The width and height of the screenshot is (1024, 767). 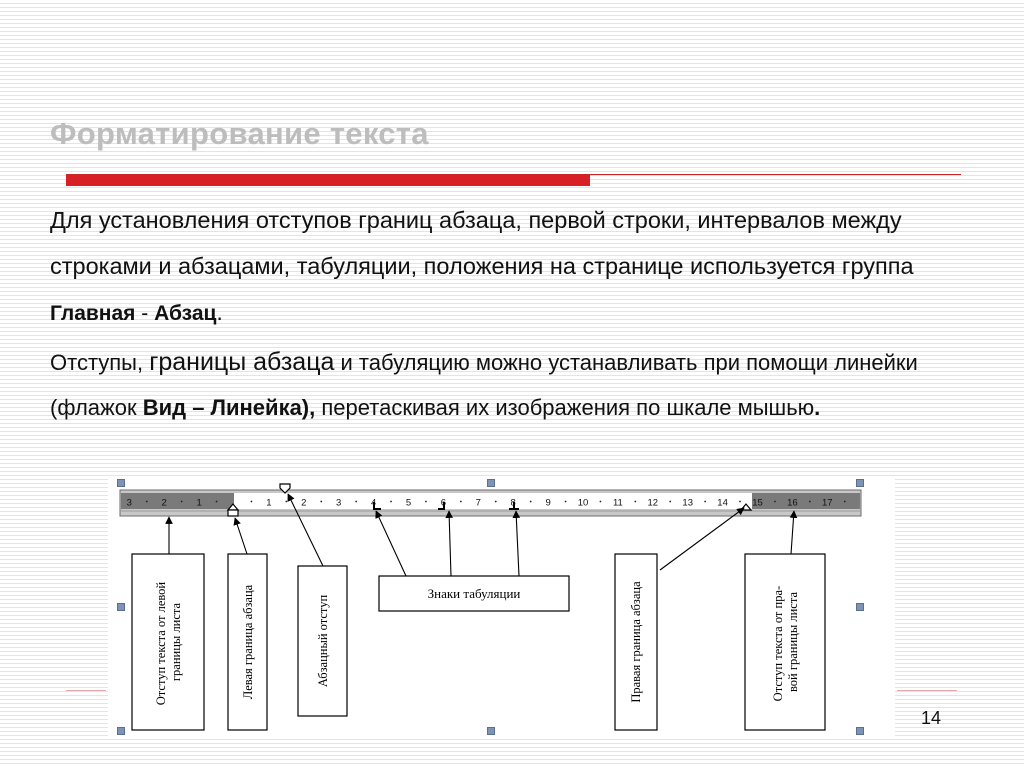 What do you see at coordinates (242, 362) in the screenshot?
I see `para2-big-text: границы абзаца` at bounding box center [242, 362].